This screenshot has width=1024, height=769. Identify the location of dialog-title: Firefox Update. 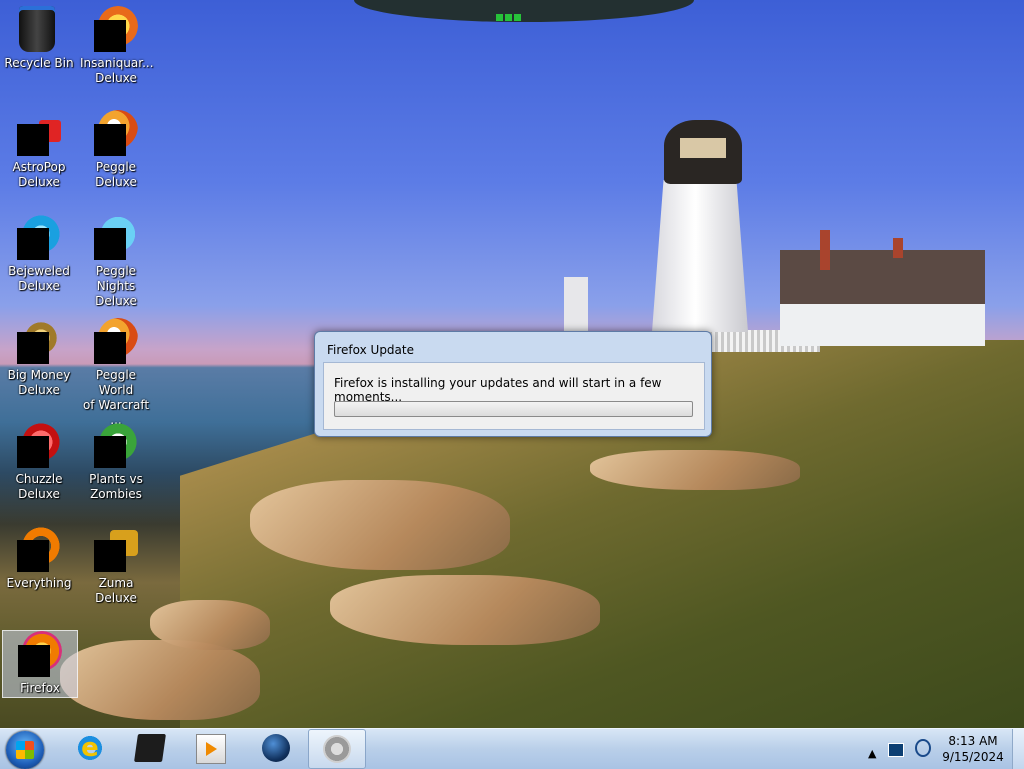
(370, 350).